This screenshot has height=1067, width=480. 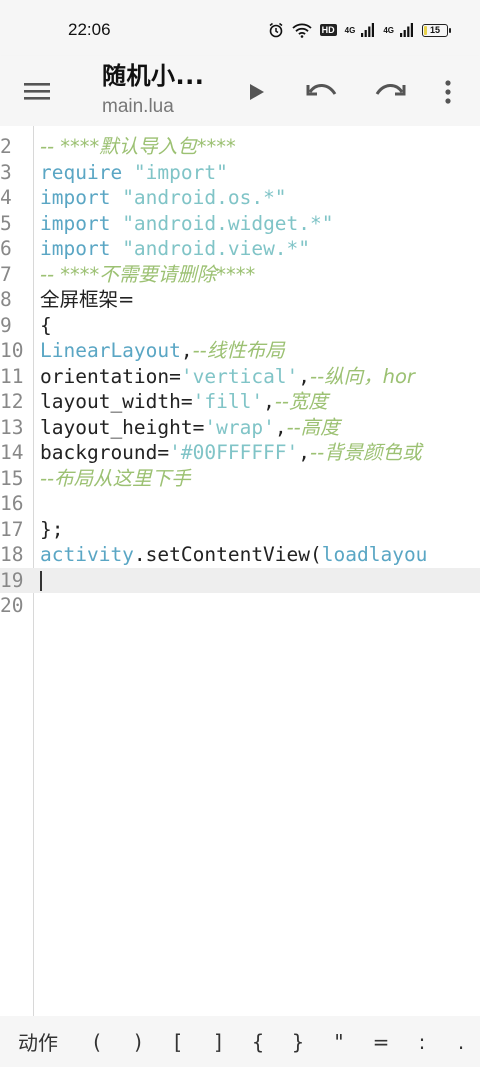 What do you see at coordinates (434, 30) in the screenshot?
I see `battery-level: 15` at bounding box center [434, 30].